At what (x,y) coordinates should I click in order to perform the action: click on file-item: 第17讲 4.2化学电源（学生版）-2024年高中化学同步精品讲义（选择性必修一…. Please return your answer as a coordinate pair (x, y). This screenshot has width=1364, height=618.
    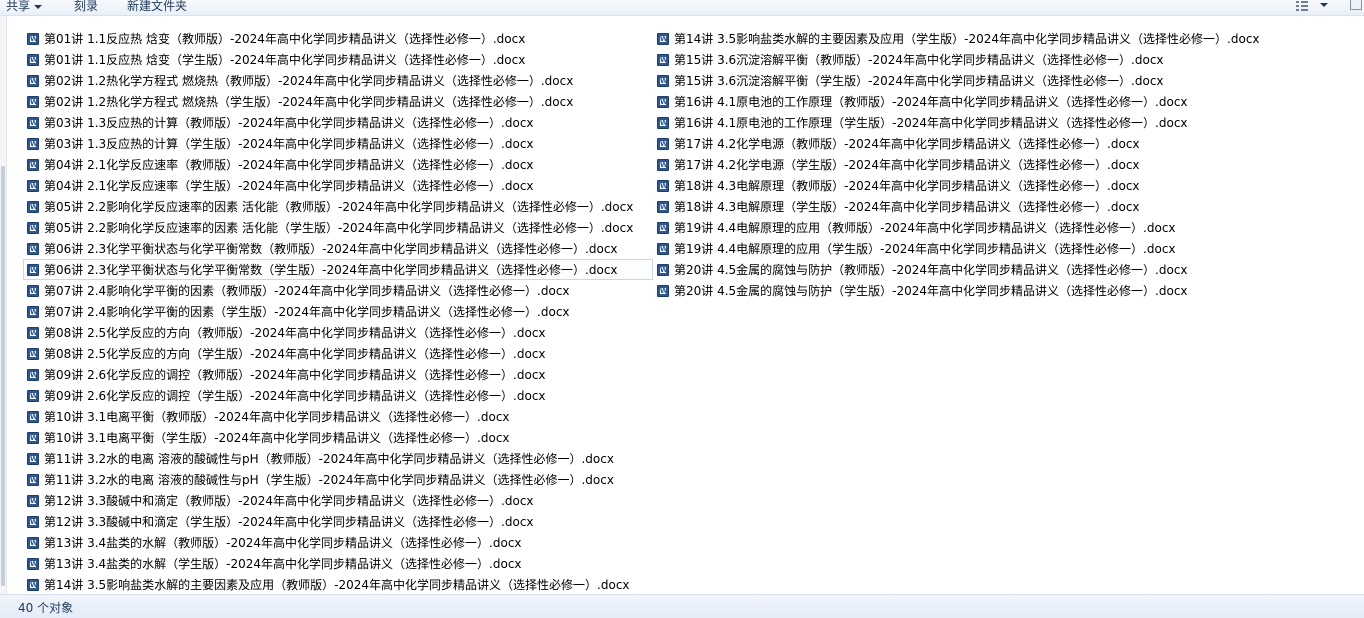
    Looking at the image, I should click on (1003, 164).